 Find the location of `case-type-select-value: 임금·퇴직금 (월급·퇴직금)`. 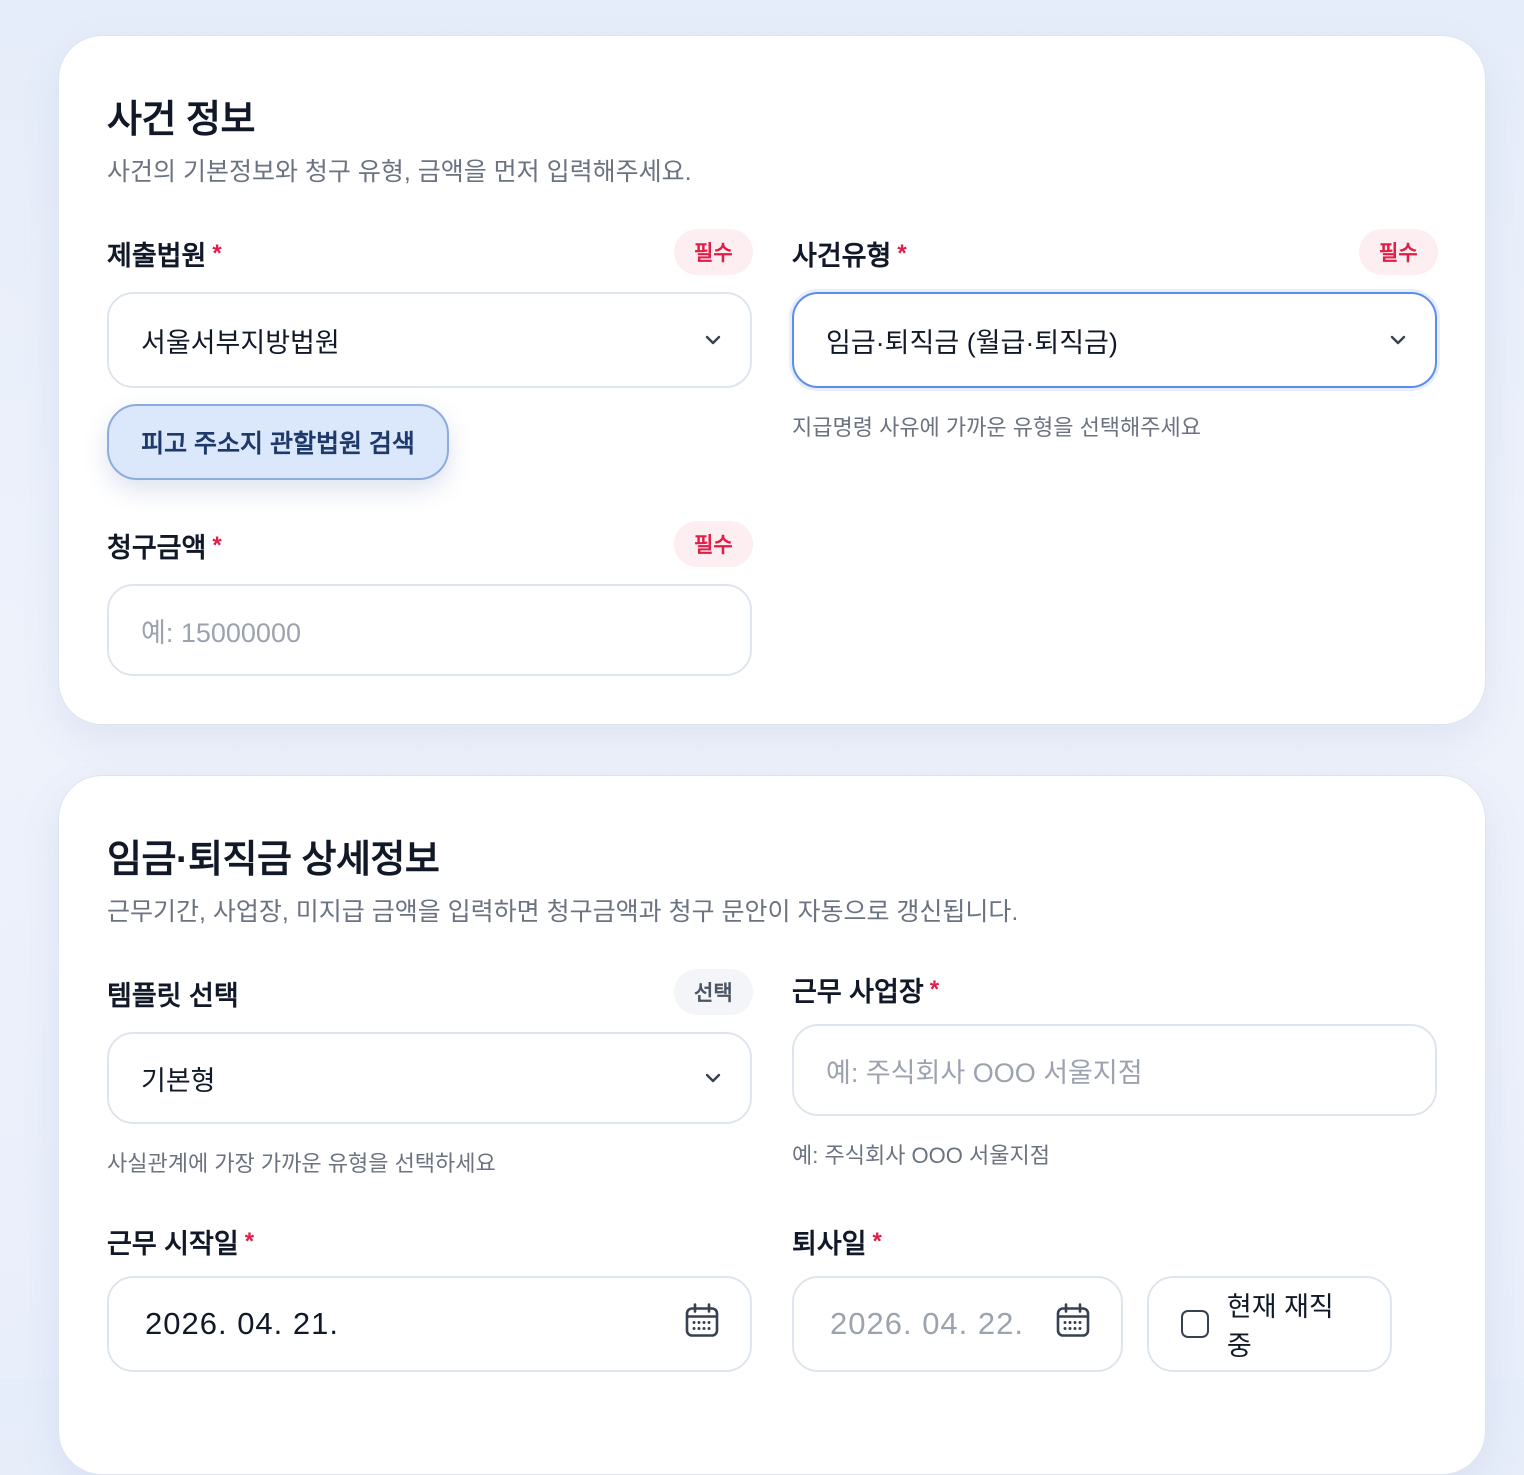

case-type-select-value: 임금·퇴직금 (월급·퇴직금) is located at coordinates (972, 342).